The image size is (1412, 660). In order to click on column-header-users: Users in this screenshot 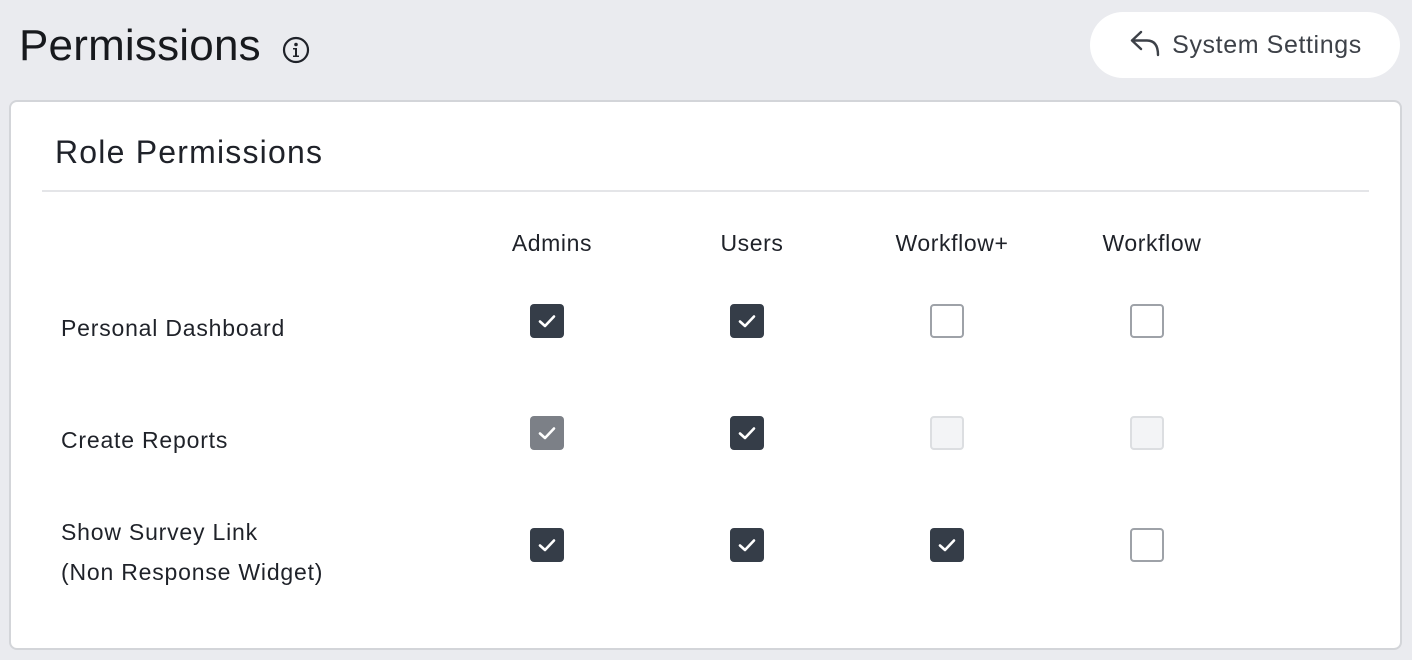, I will do `click(752, 243)`.